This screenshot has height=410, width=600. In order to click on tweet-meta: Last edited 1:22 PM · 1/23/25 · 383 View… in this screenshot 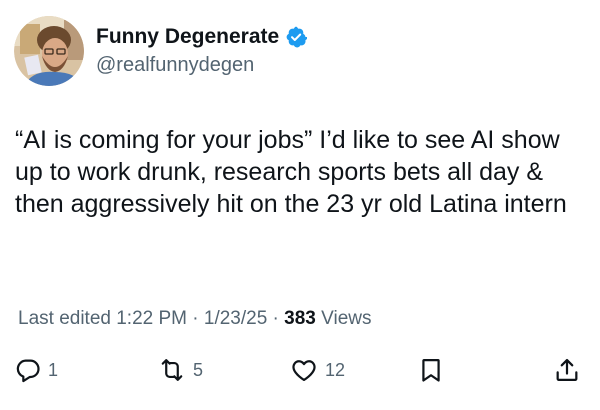, I will do `click(195, 319)`.